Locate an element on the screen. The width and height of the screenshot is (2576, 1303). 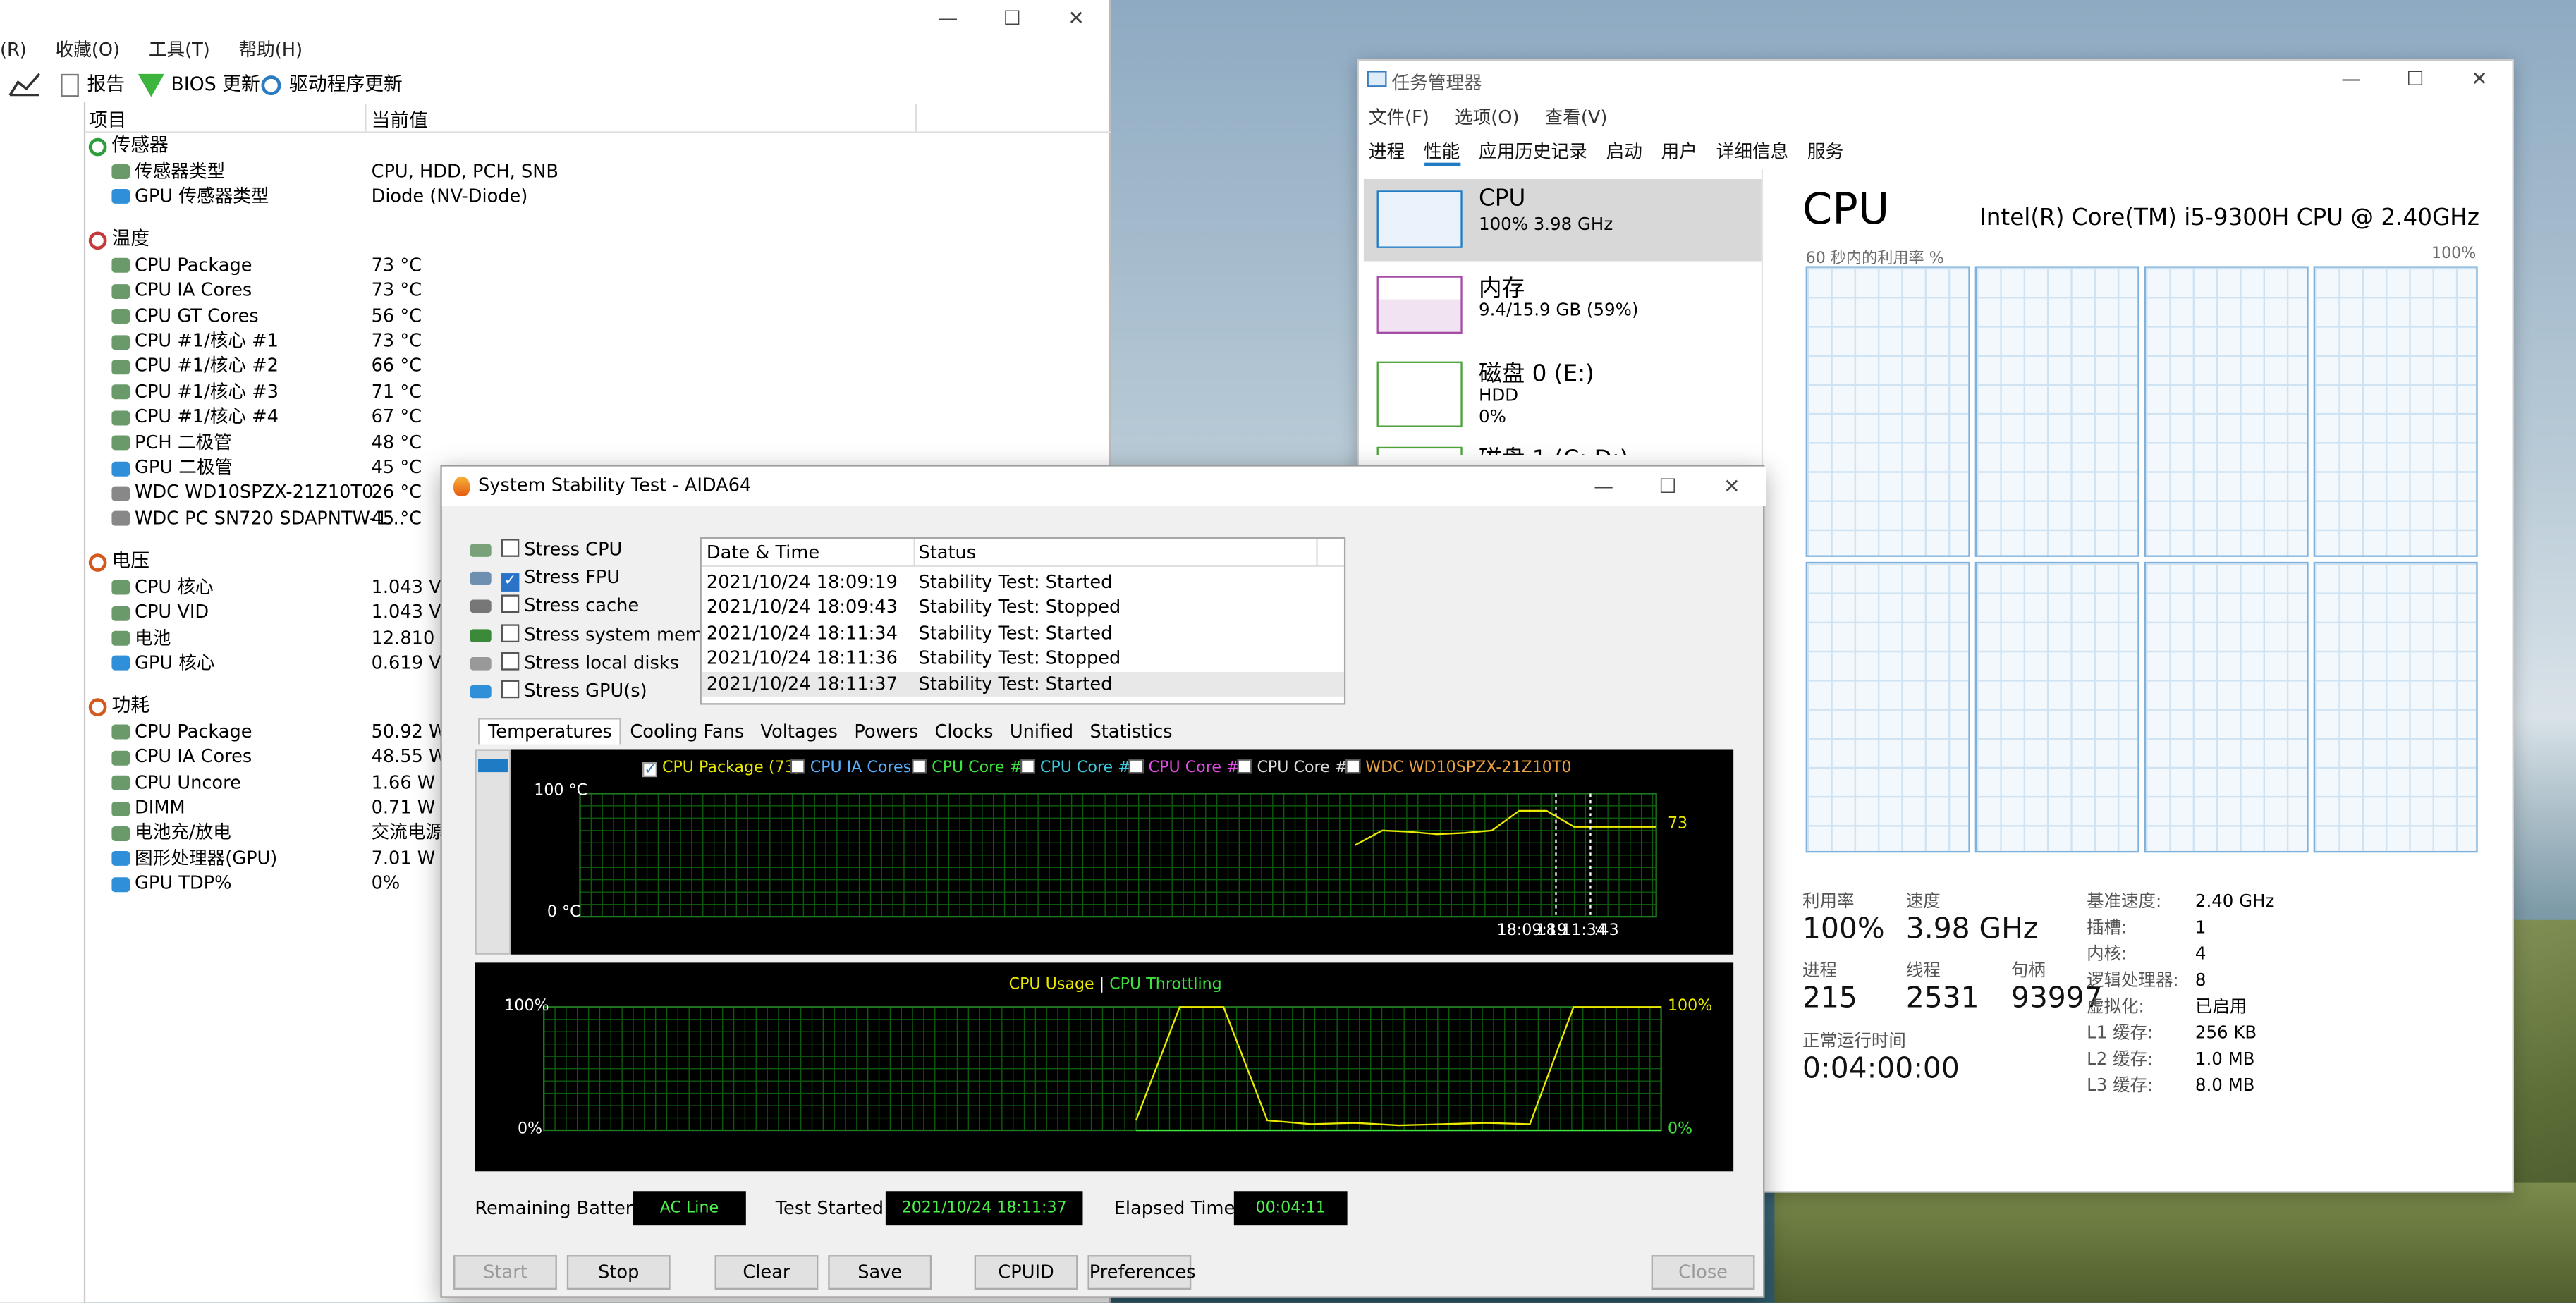
chart-tab: Powers is located at coordinates (886, 732).